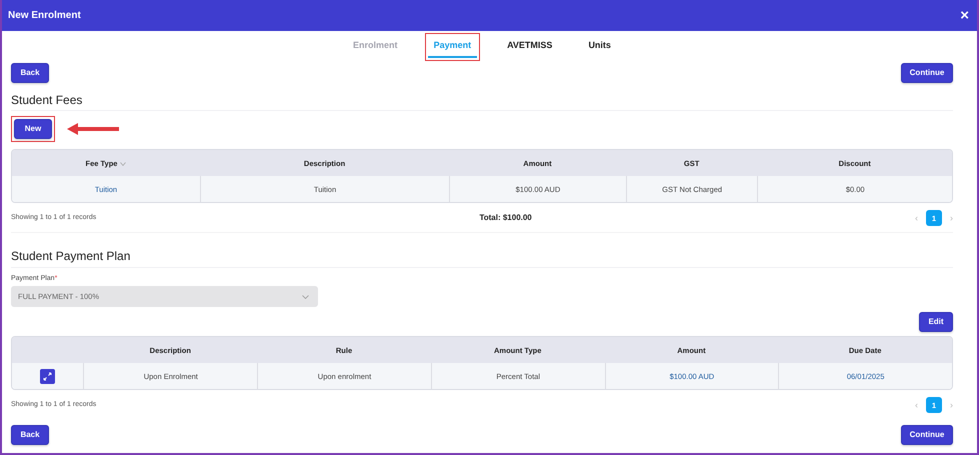  What do you see at coordinates (482, 97) in the screenshot?
I see `section-title: Student Fees` at bounding box center [482, 97].